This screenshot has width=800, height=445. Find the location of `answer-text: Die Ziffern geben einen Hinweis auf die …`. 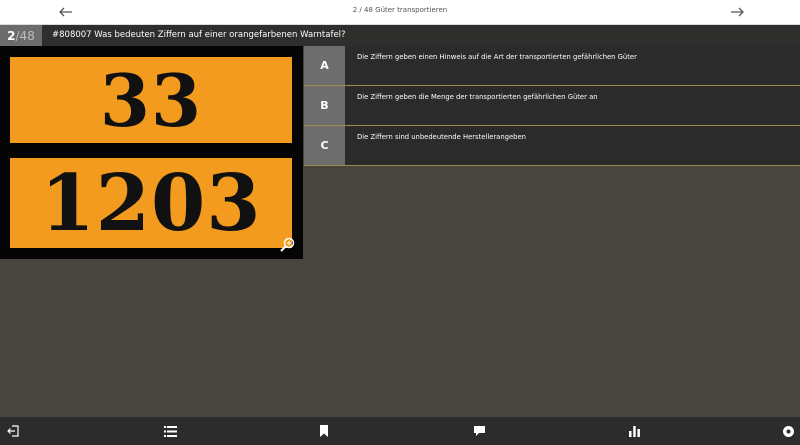

answer-text: Die Ziffern geben einen Hinweis auf die … is located at coordinates (497, 57).